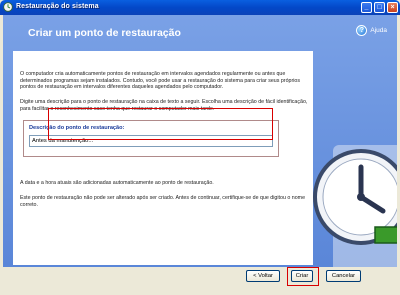  Describe the element at coordinates (151, 141) in the screenshot. I see `description-input` at that location.